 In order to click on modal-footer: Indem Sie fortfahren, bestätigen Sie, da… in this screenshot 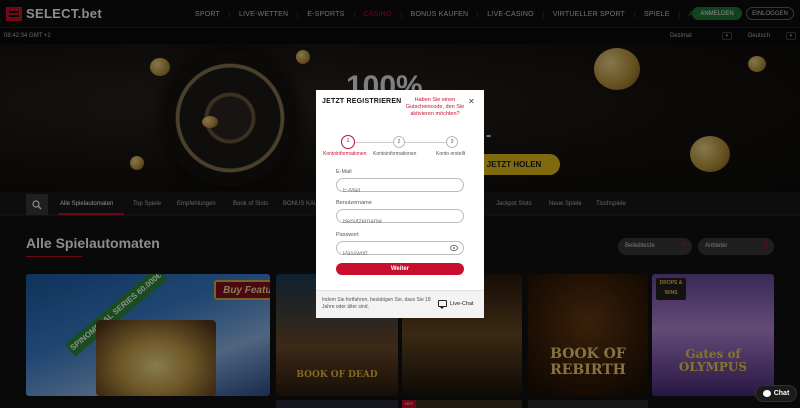, I will do `click(400, 304)`.